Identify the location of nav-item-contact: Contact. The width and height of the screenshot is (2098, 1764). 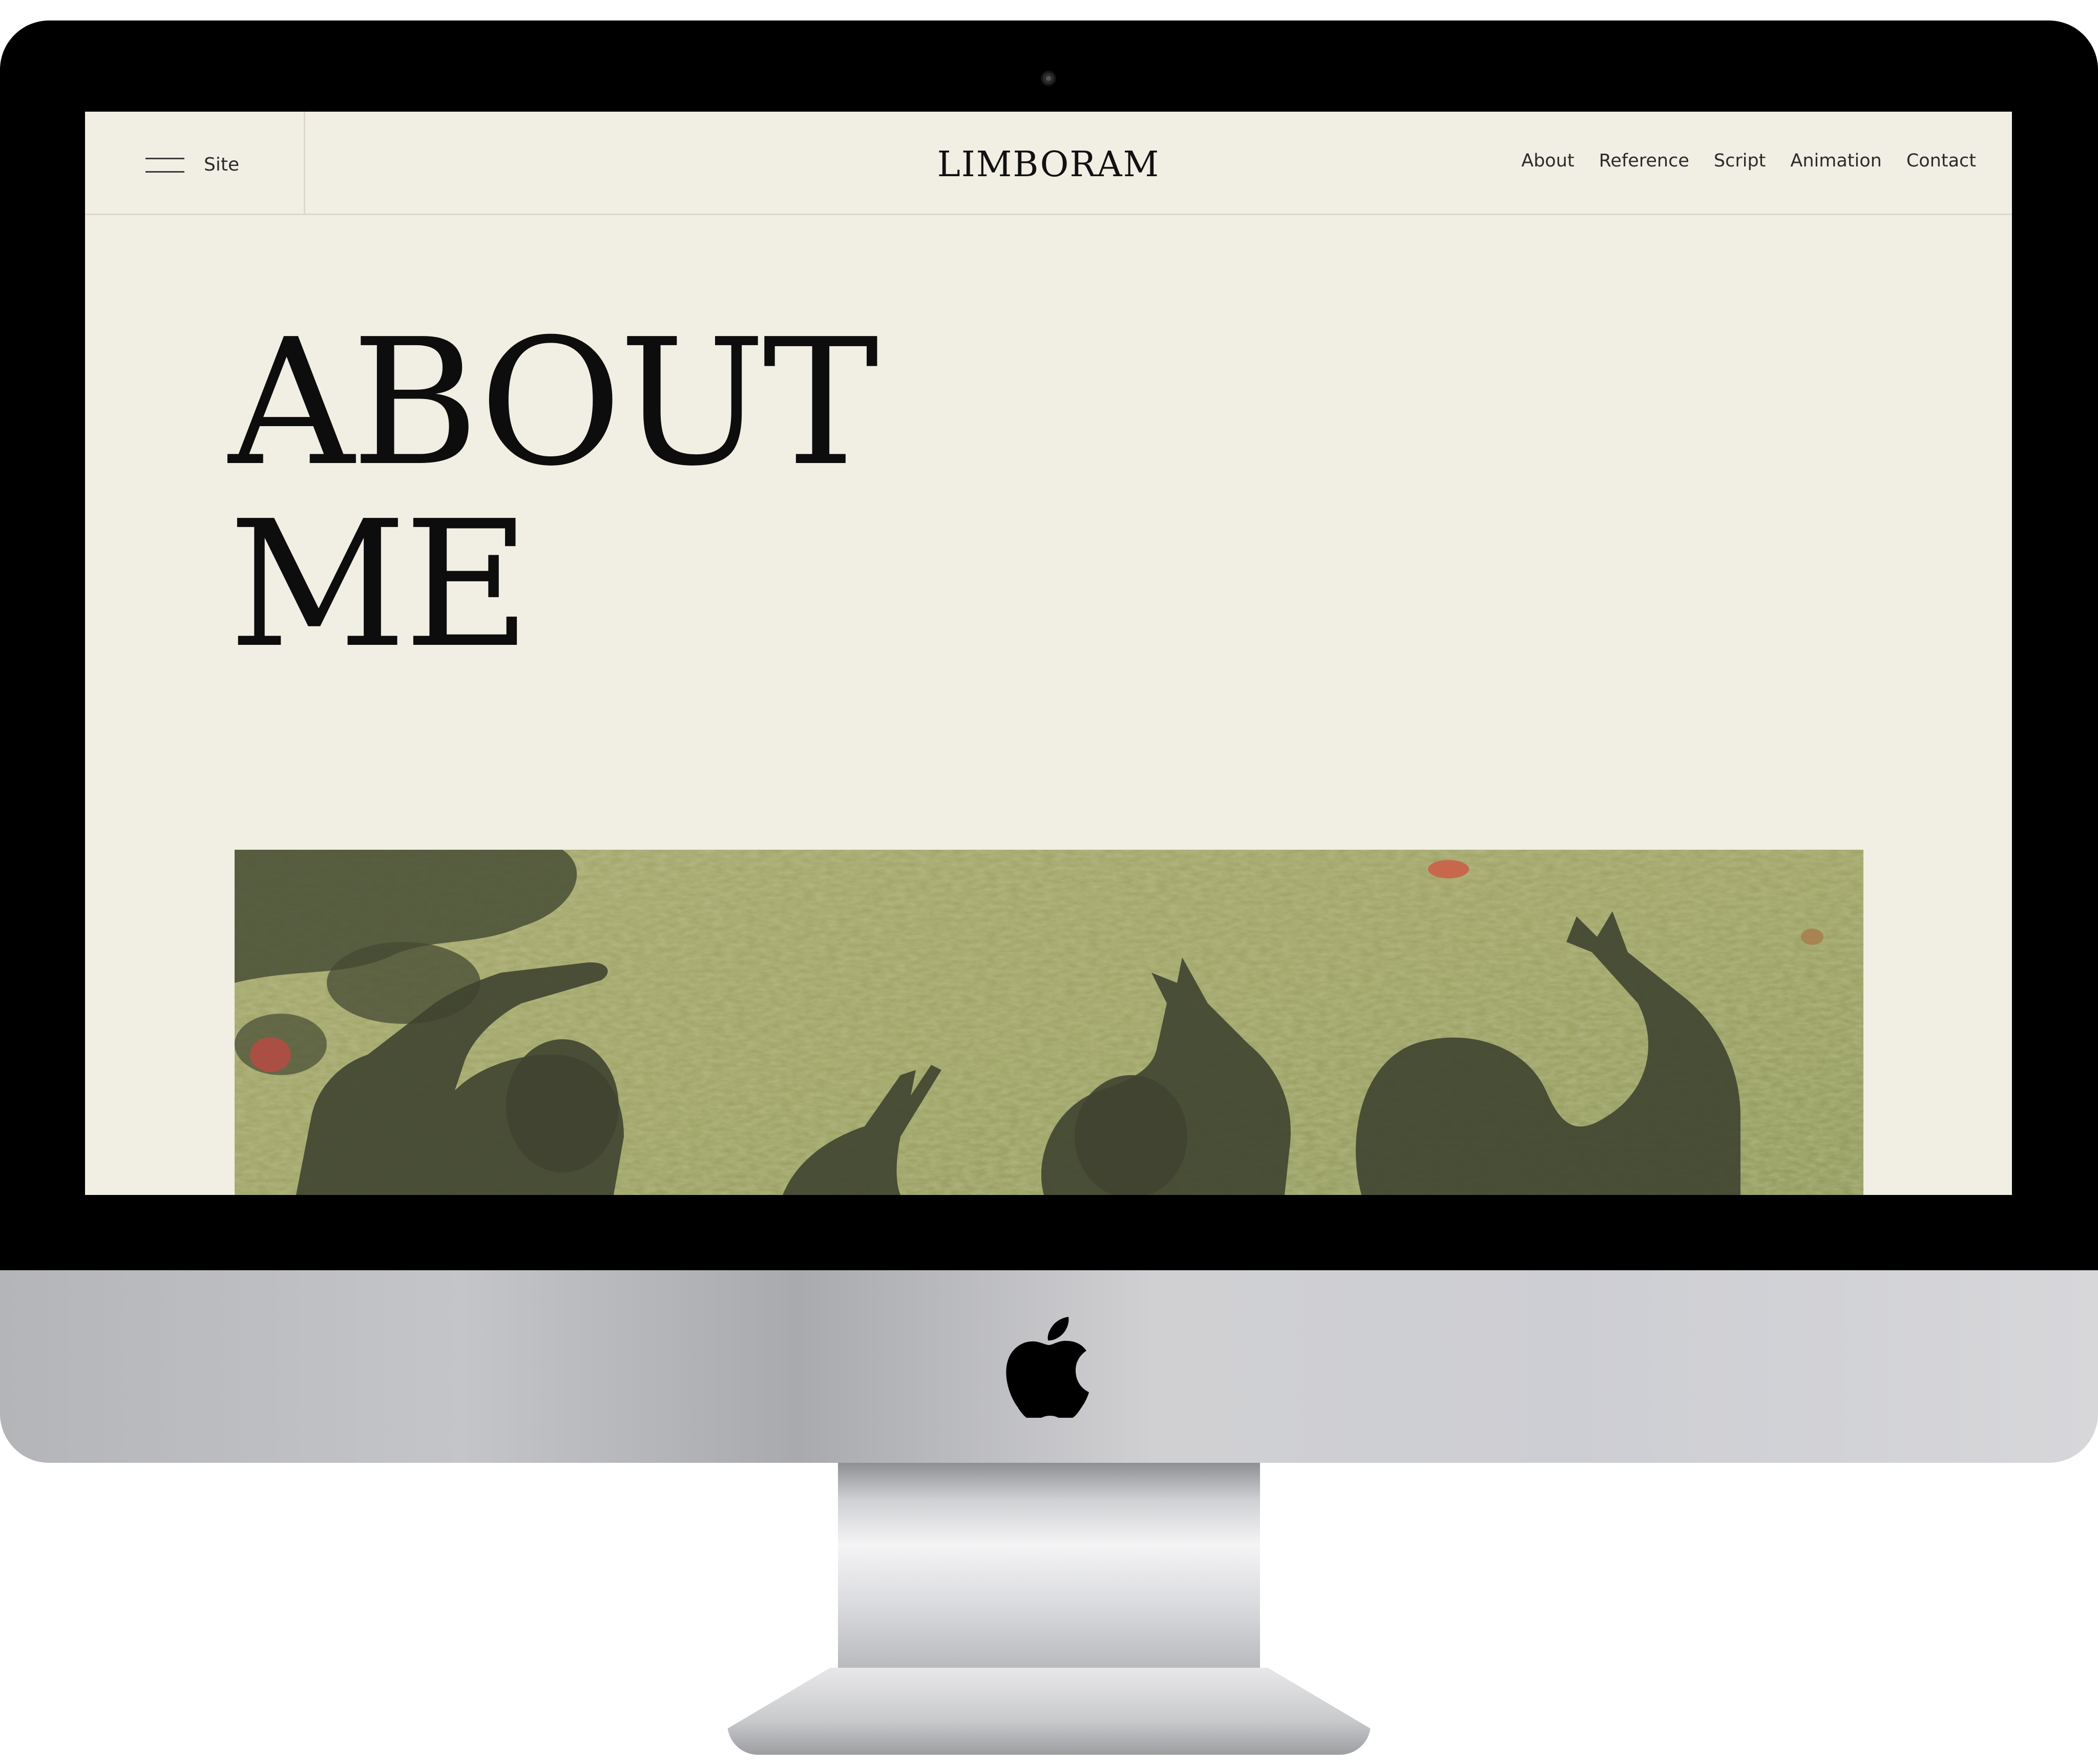
(1941, 161).